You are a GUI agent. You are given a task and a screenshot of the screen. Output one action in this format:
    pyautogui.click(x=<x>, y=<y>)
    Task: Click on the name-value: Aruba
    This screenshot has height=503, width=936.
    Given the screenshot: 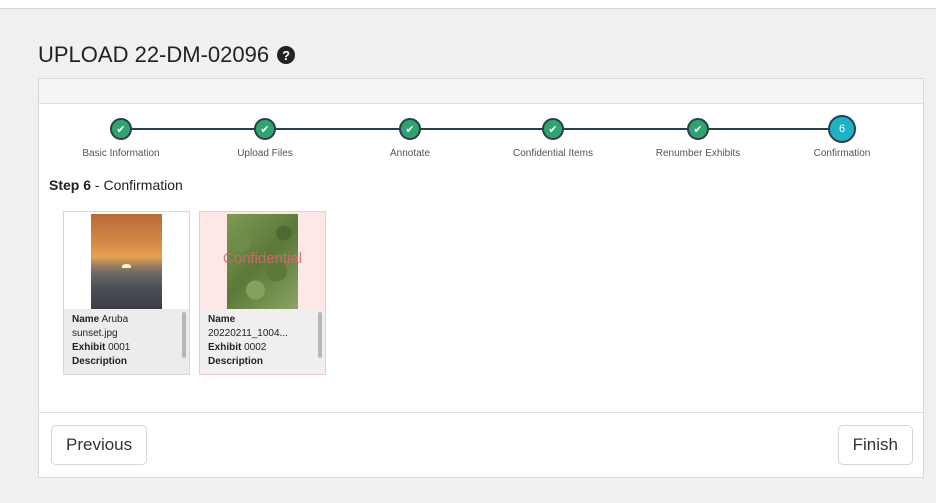 What is the action you would take?
    pyautogui.click(x=114, y=319)
    